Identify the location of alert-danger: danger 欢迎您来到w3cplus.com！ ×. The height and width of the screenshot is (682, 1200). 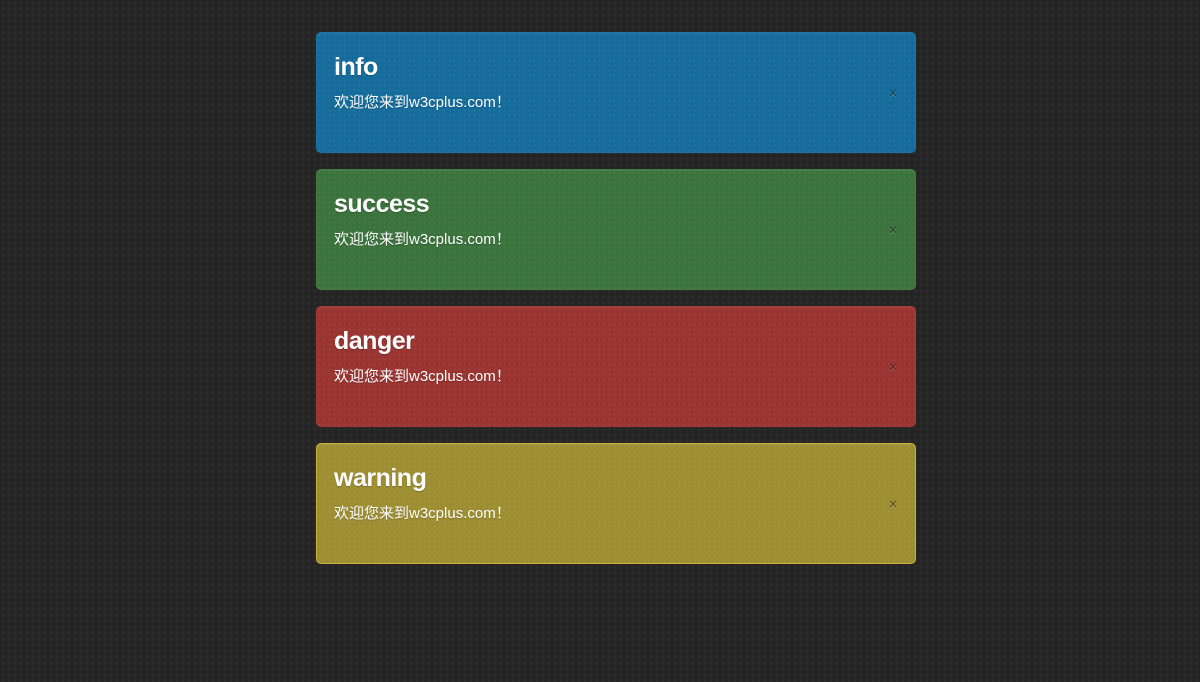
(616, 366).